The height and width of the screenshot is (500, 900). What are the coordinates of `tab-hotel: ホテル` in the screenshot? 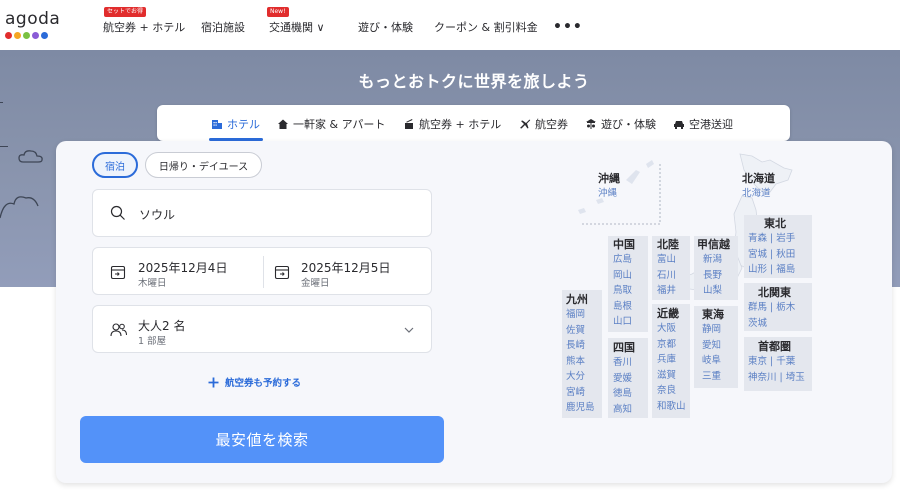 It's located at (235, 124).